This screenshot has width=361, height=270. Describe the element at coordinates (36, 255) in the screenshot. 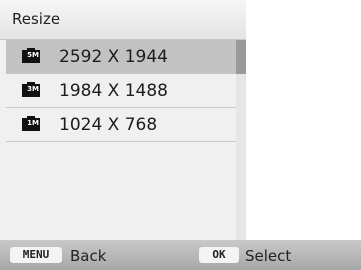

I see `menu-button-icon: MENU` at that location.